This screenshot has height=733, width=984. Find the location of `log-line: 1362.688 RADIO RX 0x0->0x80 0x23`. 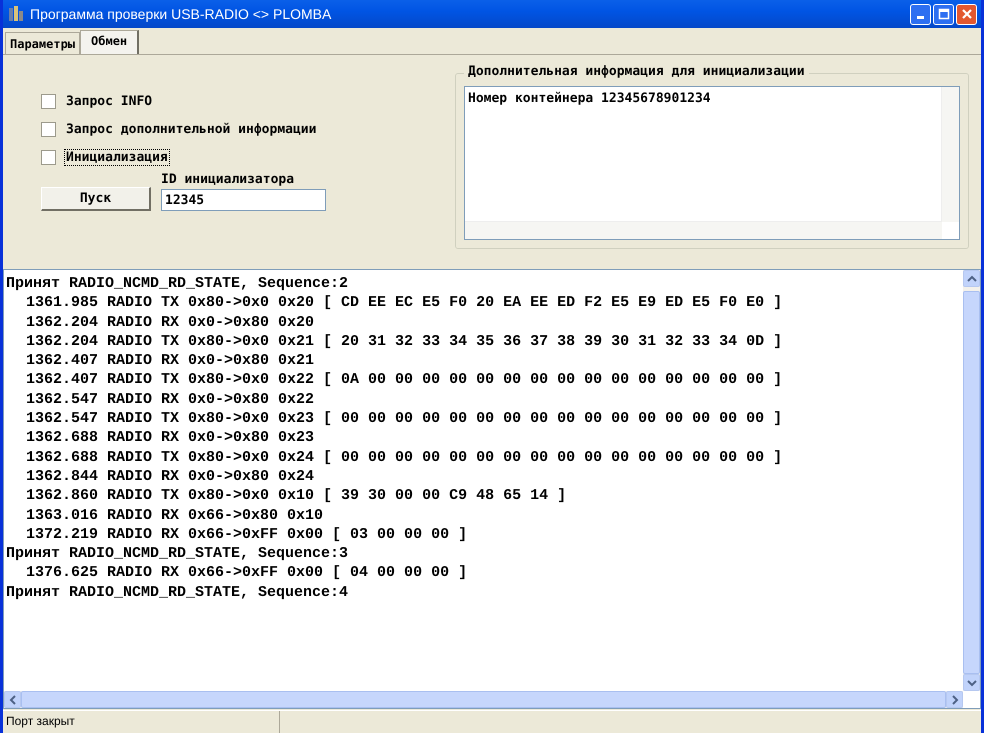

log-line: 1362.688 RADIO RX 0x0->0x80 0x23 is located at coordinates (170, 438).